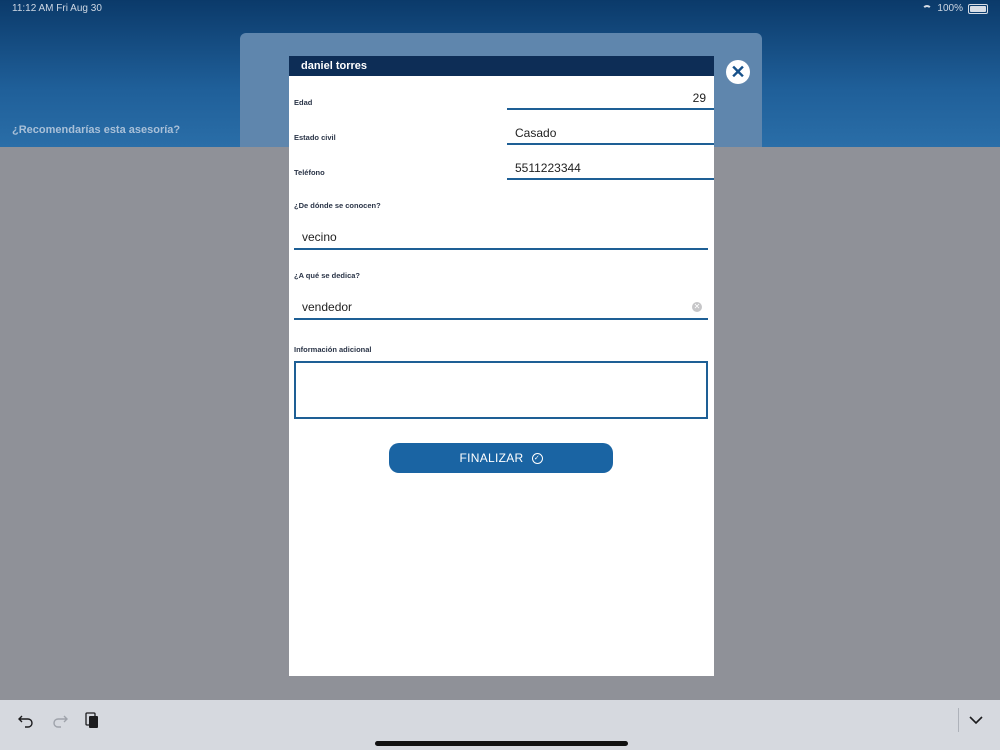 Image resolution: width=1000 pixels, height=750 pixels. I want to click on toolbar-divider, so click(958, 720).